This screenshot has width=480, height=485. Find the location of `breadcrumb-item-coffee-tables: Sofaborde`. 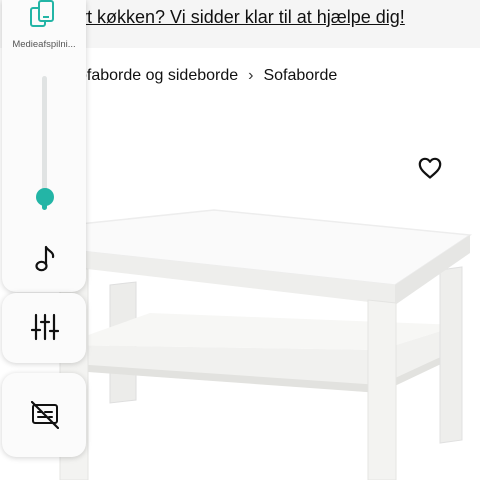

breadcrumb-item-coffee-tables: Sofaborde is located at coordinates (300, 76).